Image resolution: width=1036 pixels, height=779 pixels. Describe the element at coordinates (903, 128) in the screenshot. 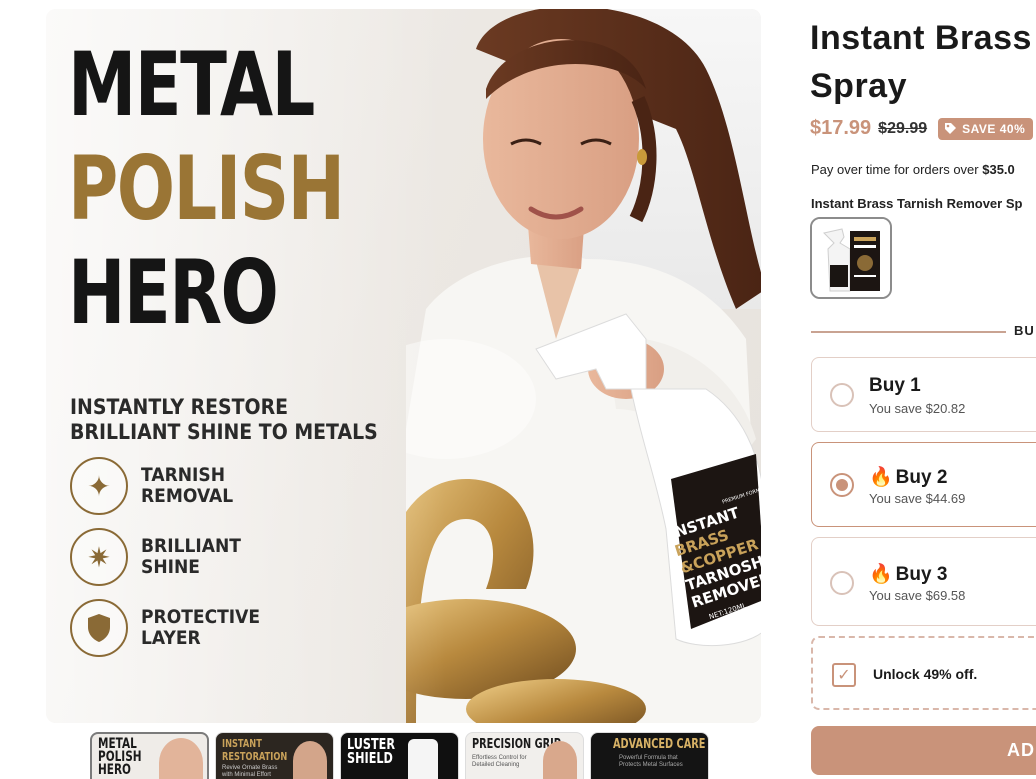

I see `compare-at-price: $29.99` at that location.